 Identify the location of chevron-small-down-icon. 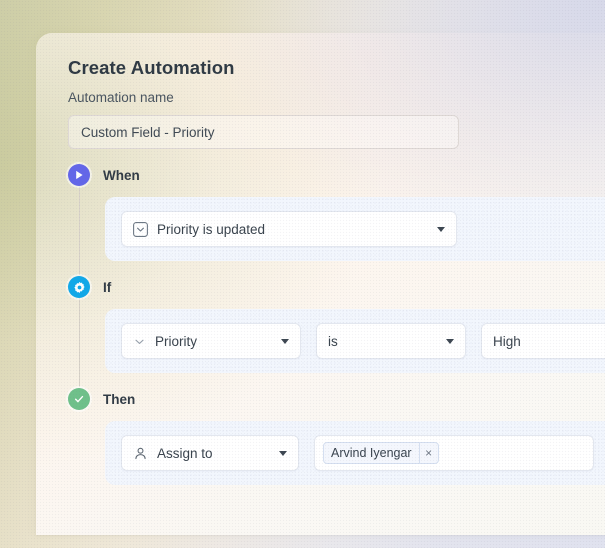
(139, 341).